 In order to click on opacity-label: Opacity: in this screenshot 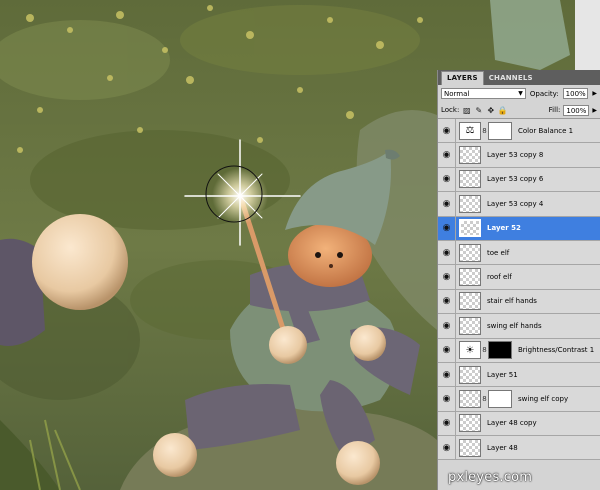, I will do `click(544, 93)`.